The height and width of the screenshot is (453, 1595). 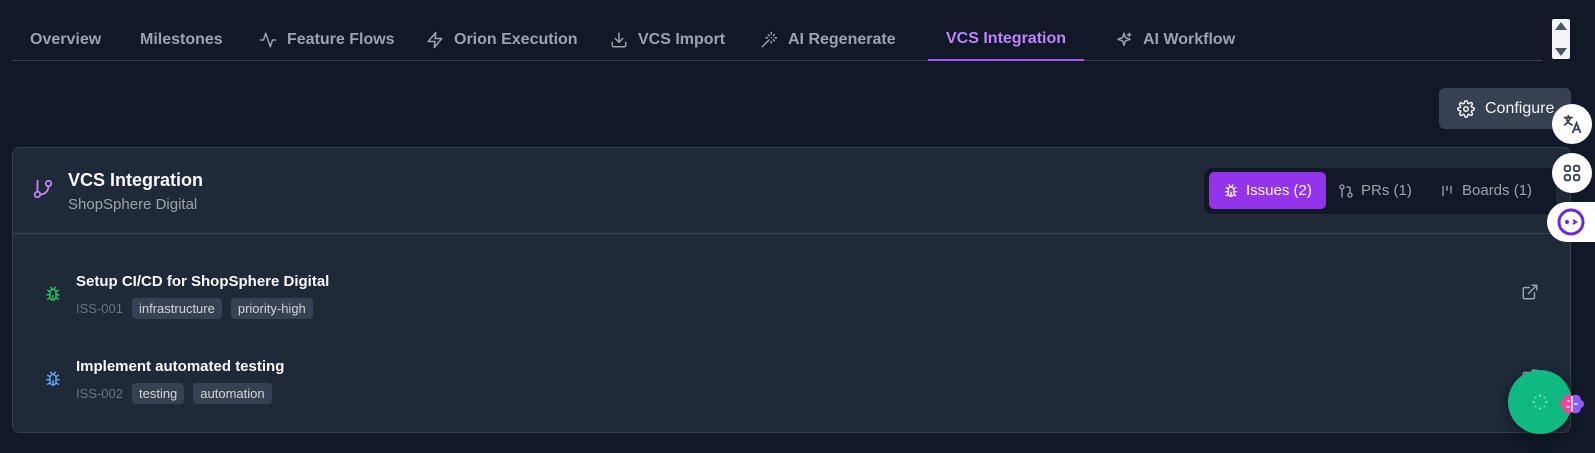 I want to click on issue-meta: ISS-001 infrastructure priority-high, so click(x=194, y=308).